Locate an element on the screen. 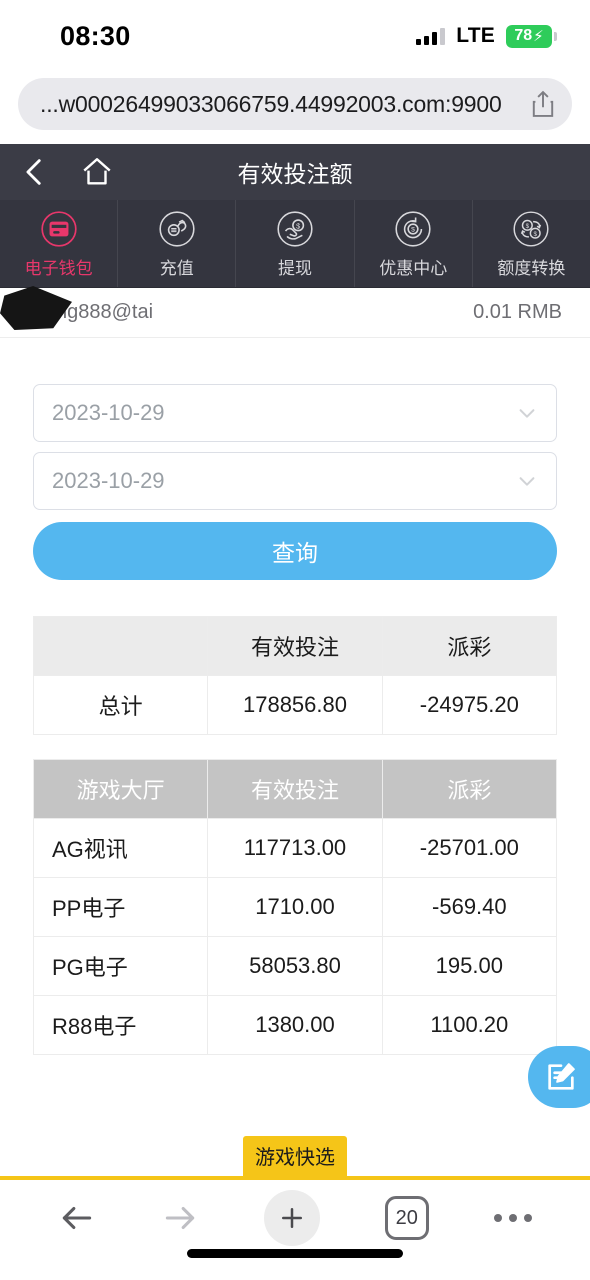  new-tab-circle is located at coordinates (291, 1218).